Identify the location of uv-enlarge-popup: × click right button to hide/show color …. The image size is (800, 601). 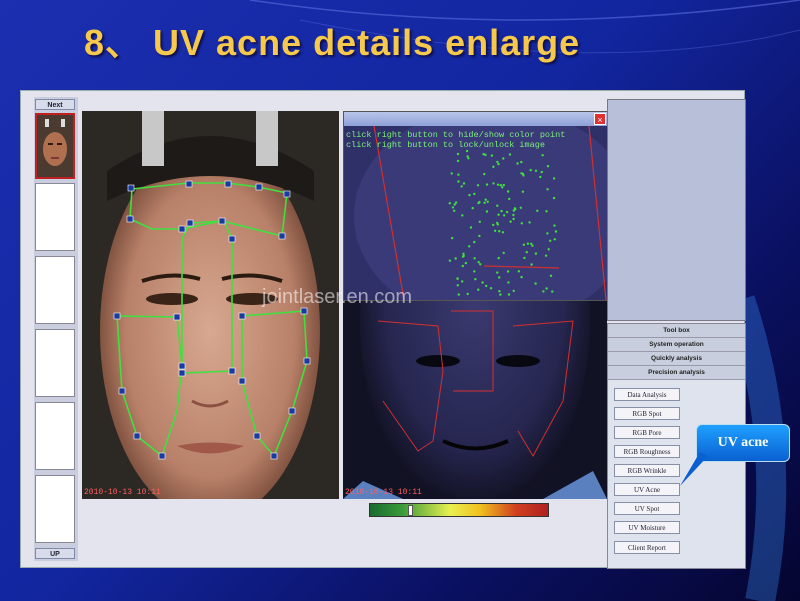
(476, 206).